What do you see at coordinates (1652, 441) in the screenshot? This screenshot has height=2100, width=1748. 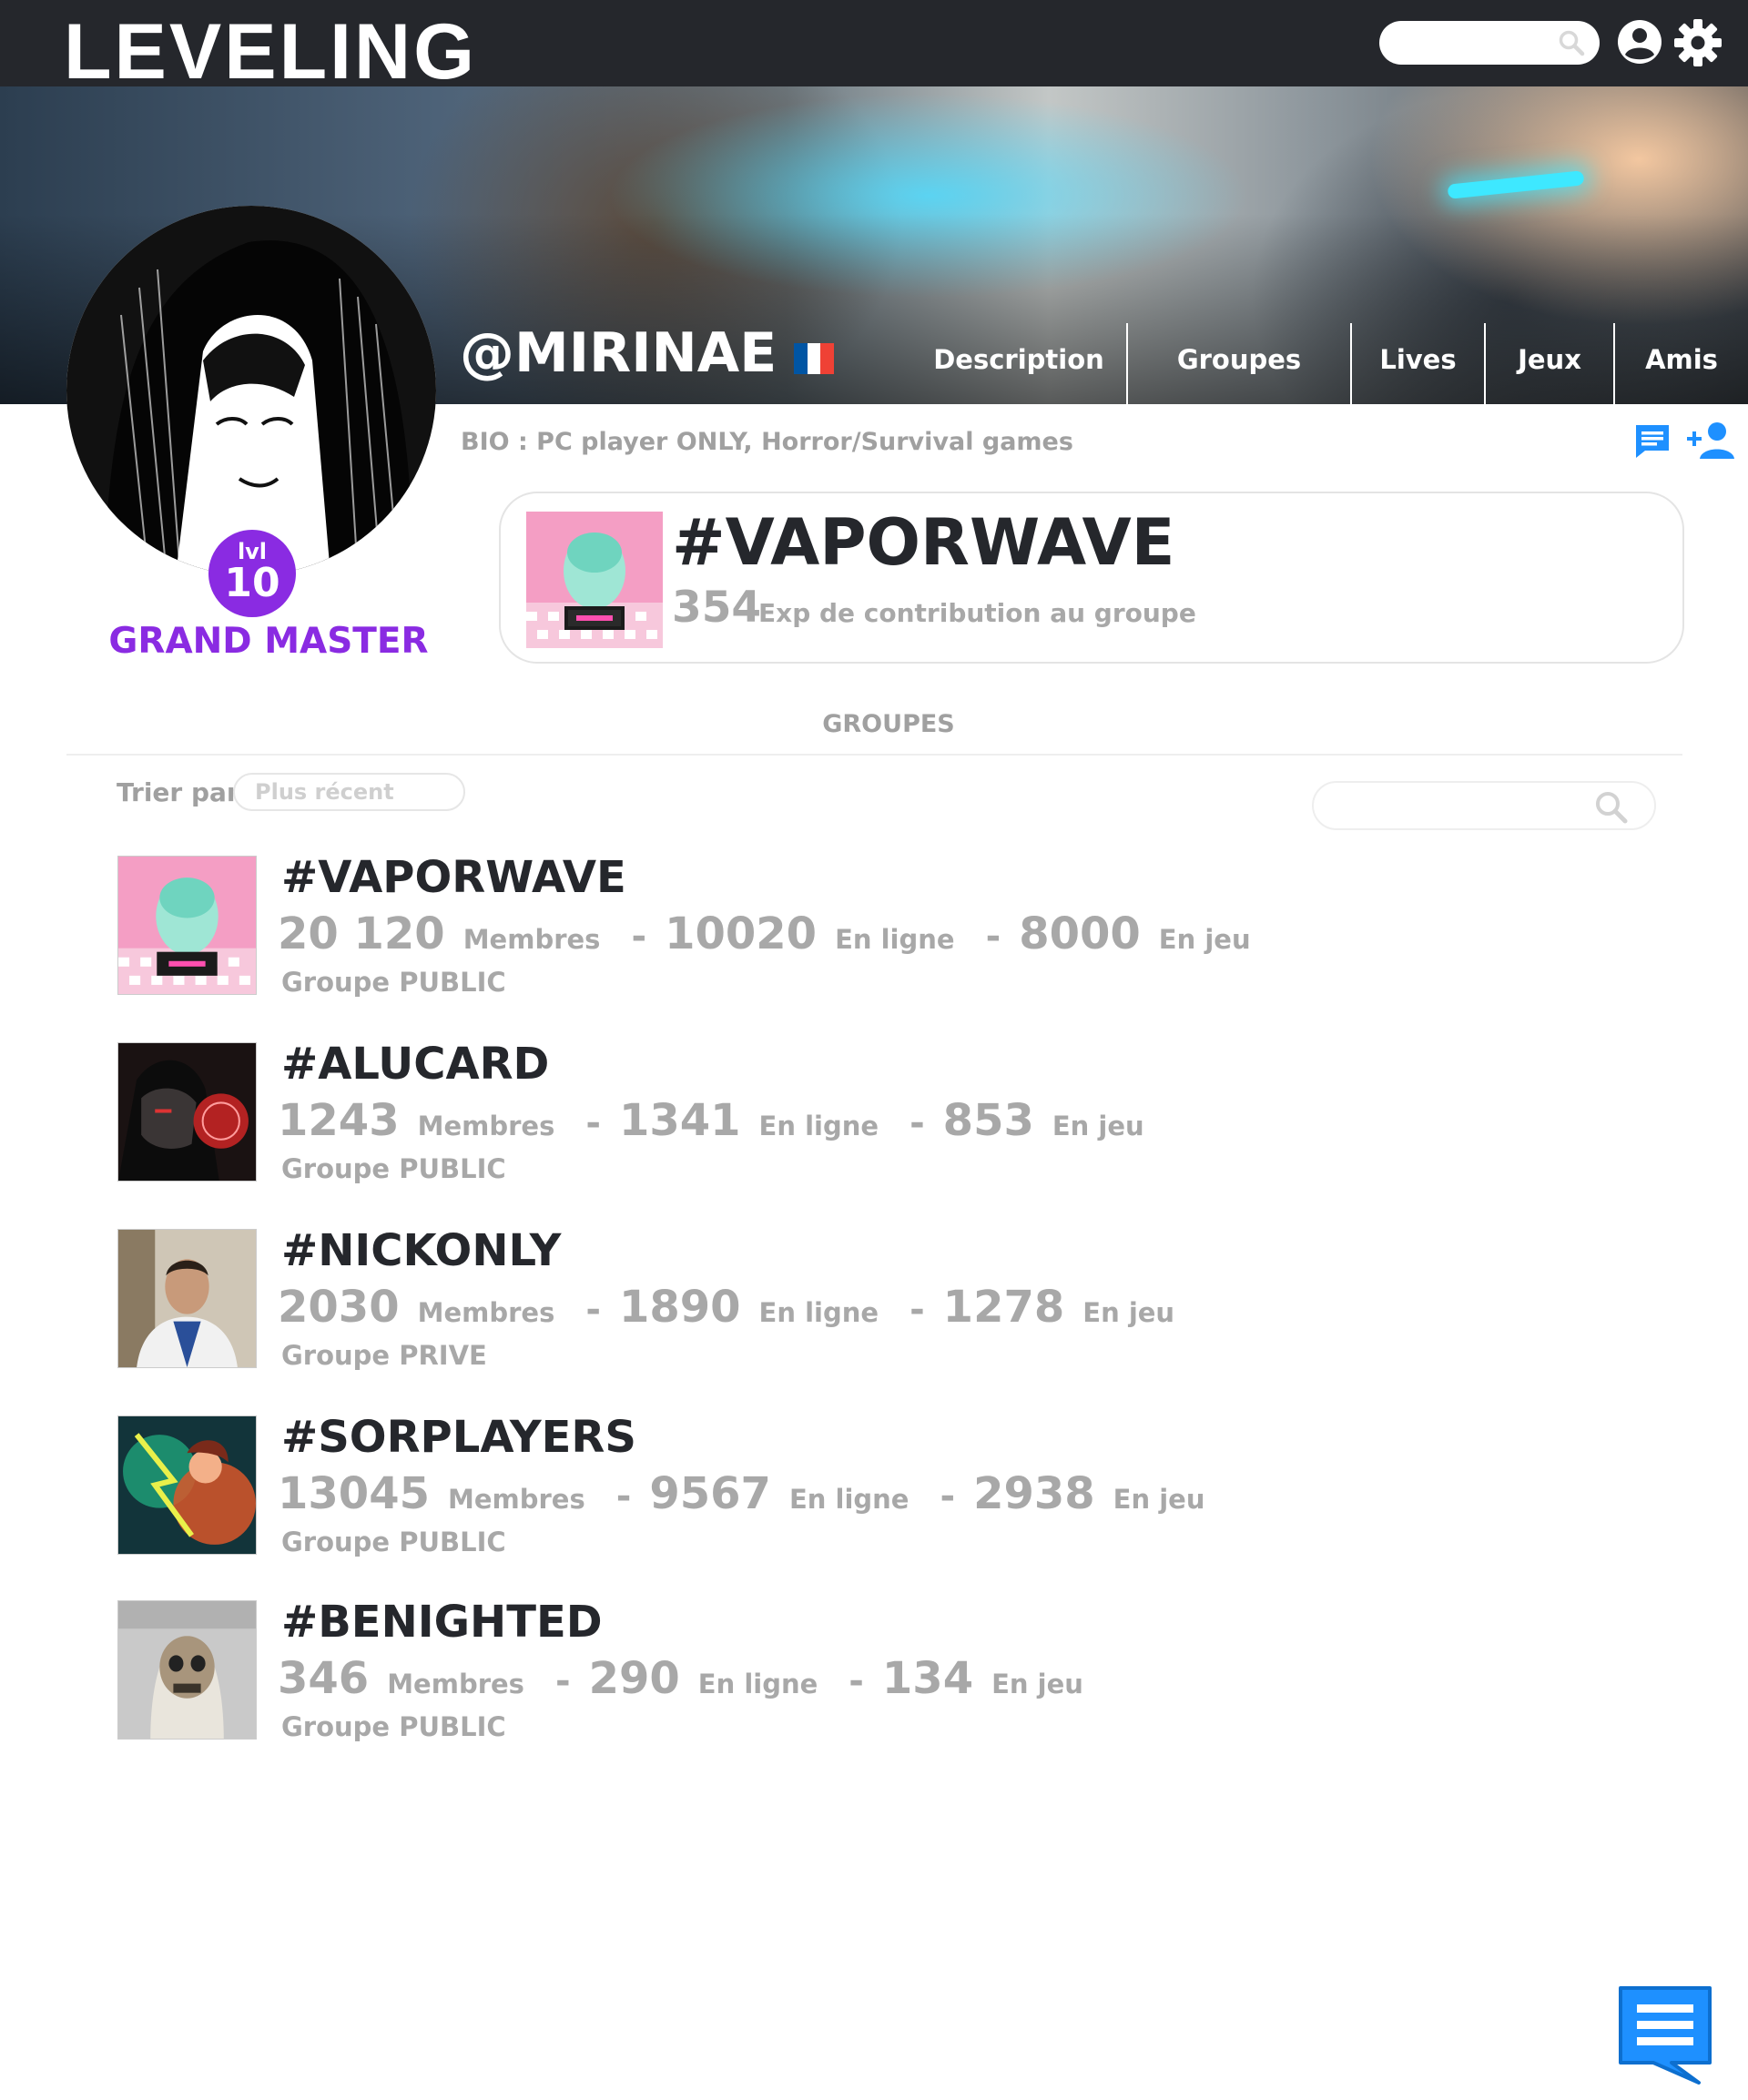 I see `message-icon` at bounding box center [1652, 441].